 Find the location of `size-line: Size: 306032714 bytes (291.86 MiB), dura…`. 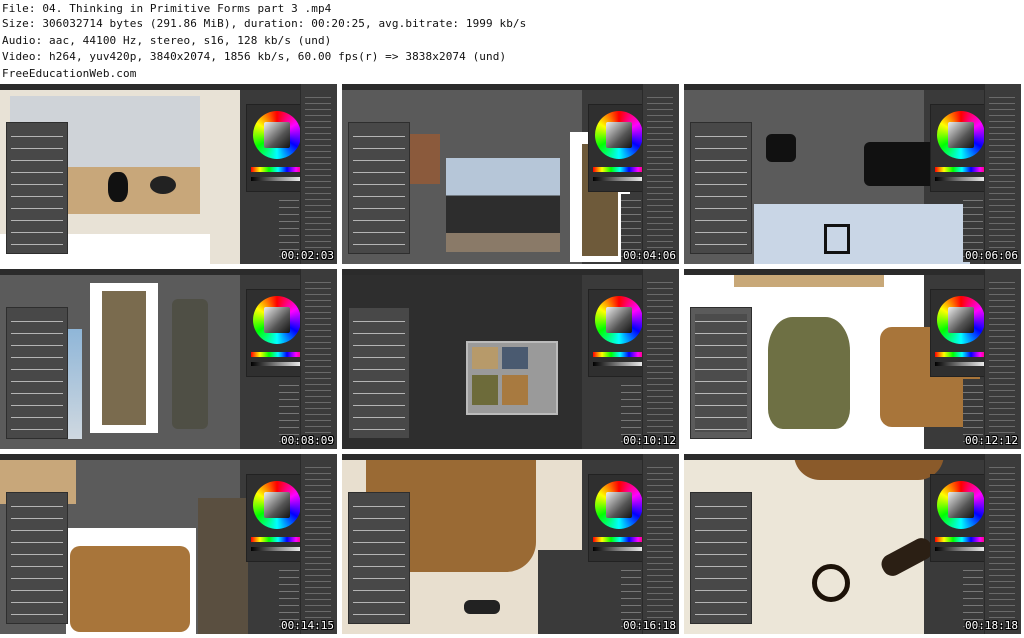

size-line: Size: 306032714 bytes (291.86 MiB), dura… is located at coordinates (264, 23).